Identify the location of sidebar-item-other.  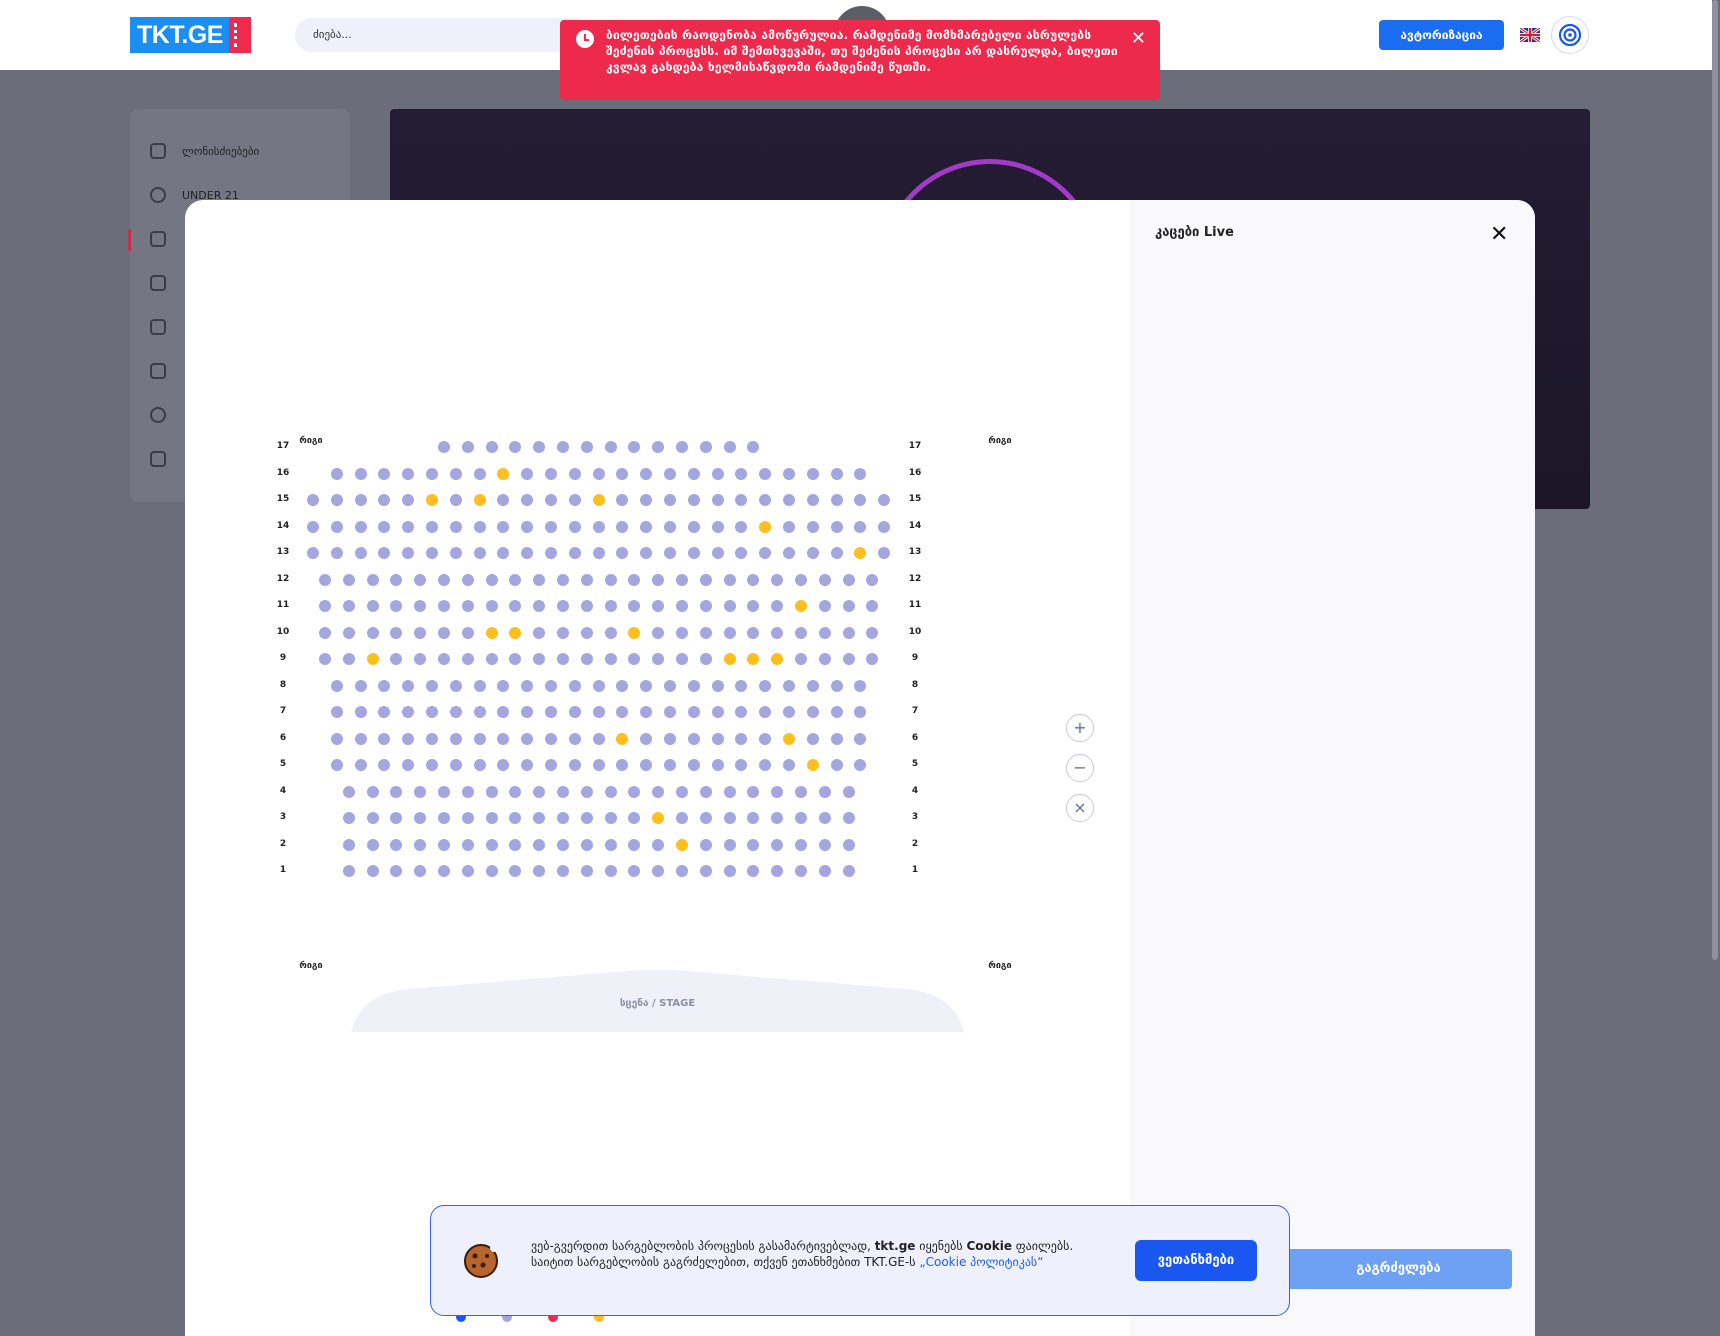
(158, 371).